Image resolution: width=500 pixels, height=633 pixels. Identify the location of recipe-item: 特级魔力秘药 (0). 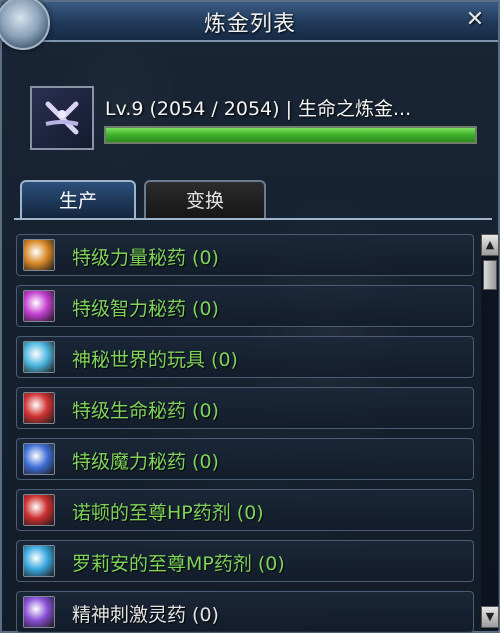
(245, 459).